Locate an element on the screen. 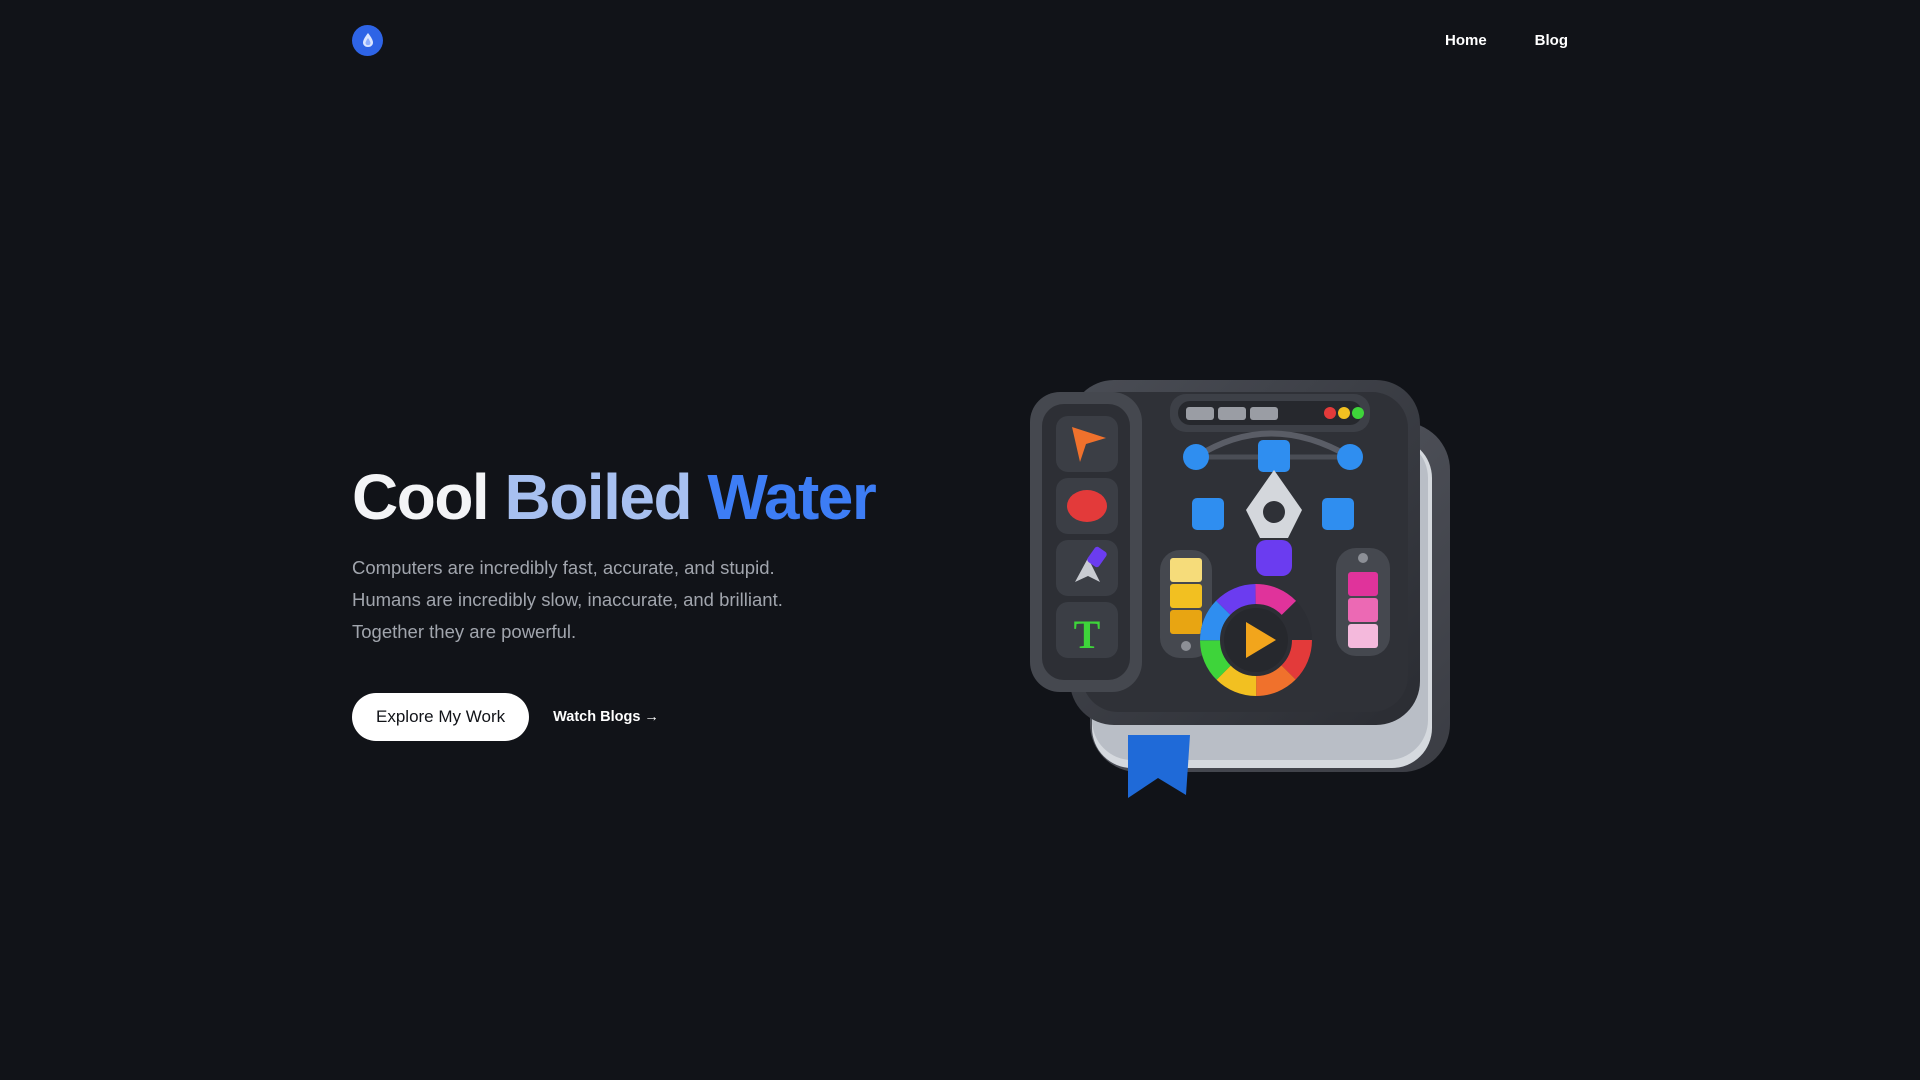 This screenshot has width=1920, height=1080. hero-description-line: Together they are powerful. is located at coordinates (464, 631).